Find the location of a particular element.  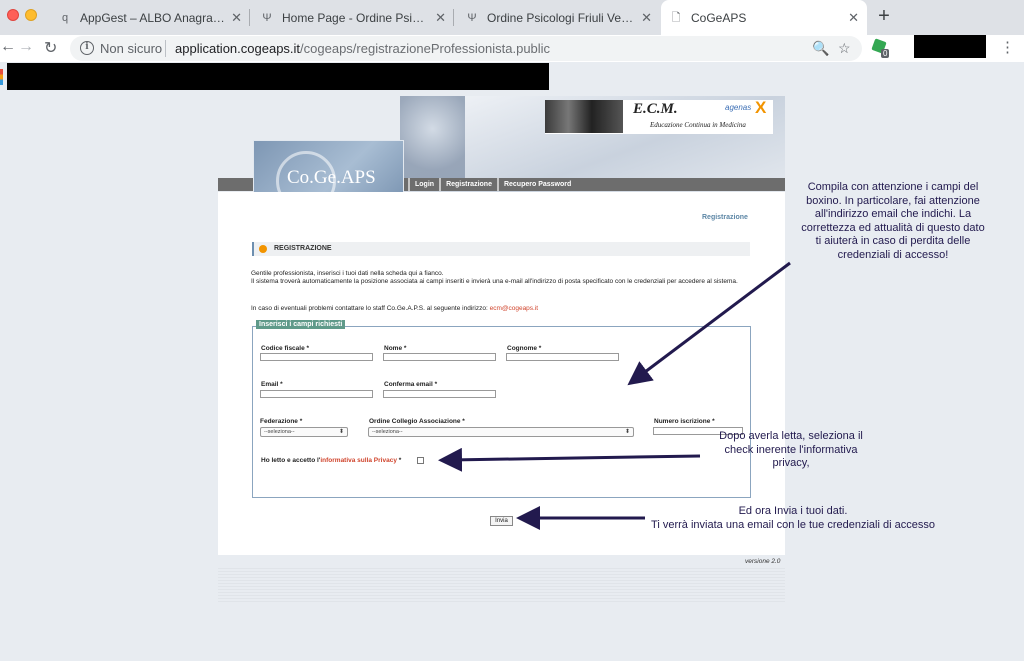

annotation-arrows is located at coordinates (614, 395).